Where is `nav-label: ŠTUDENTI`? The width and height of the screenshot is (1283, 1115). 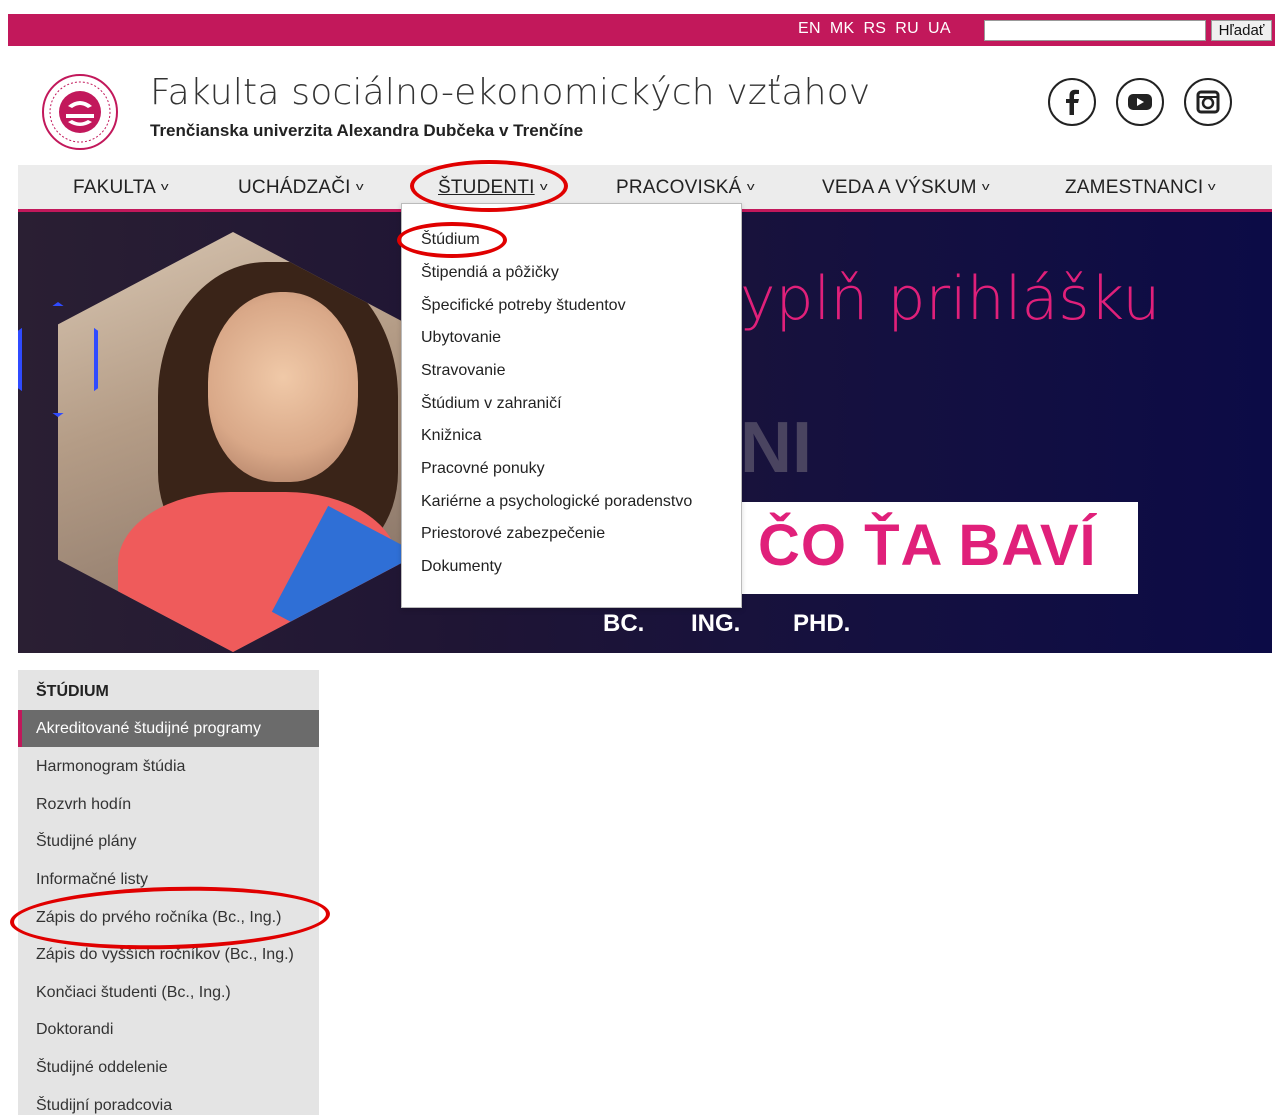 nav-label: ŠTUDENTI is located at coordinates (486, 187).